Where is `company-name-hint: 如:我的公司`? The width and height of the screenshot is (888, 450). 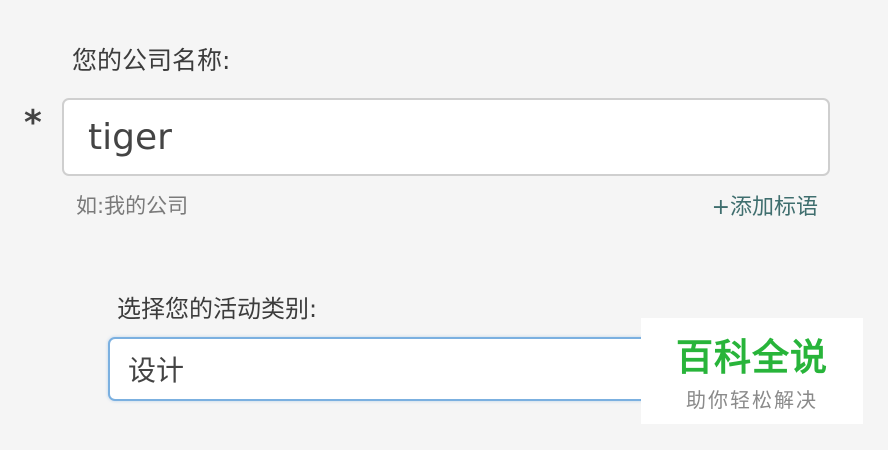
company-name-hint: 如:我的公司 is located at coordinates (132, 206).